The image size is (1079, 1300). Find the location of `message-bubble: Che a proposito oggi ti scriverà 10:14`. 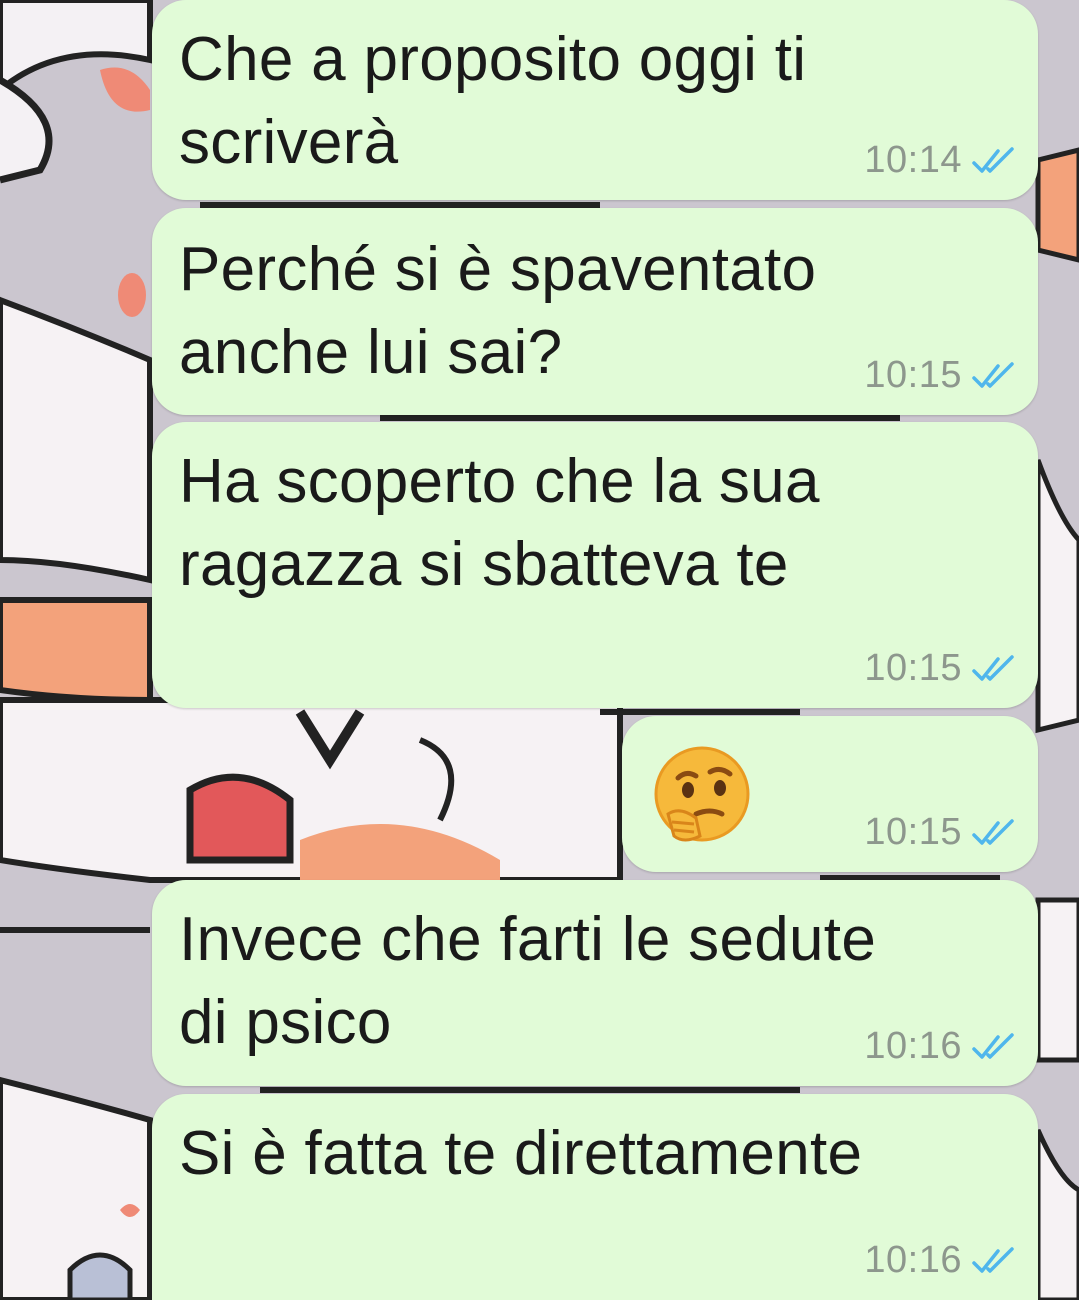

message-bubble: Che a proposito oggi ti scriverà 10:14 is located at coordinates (595, 100).